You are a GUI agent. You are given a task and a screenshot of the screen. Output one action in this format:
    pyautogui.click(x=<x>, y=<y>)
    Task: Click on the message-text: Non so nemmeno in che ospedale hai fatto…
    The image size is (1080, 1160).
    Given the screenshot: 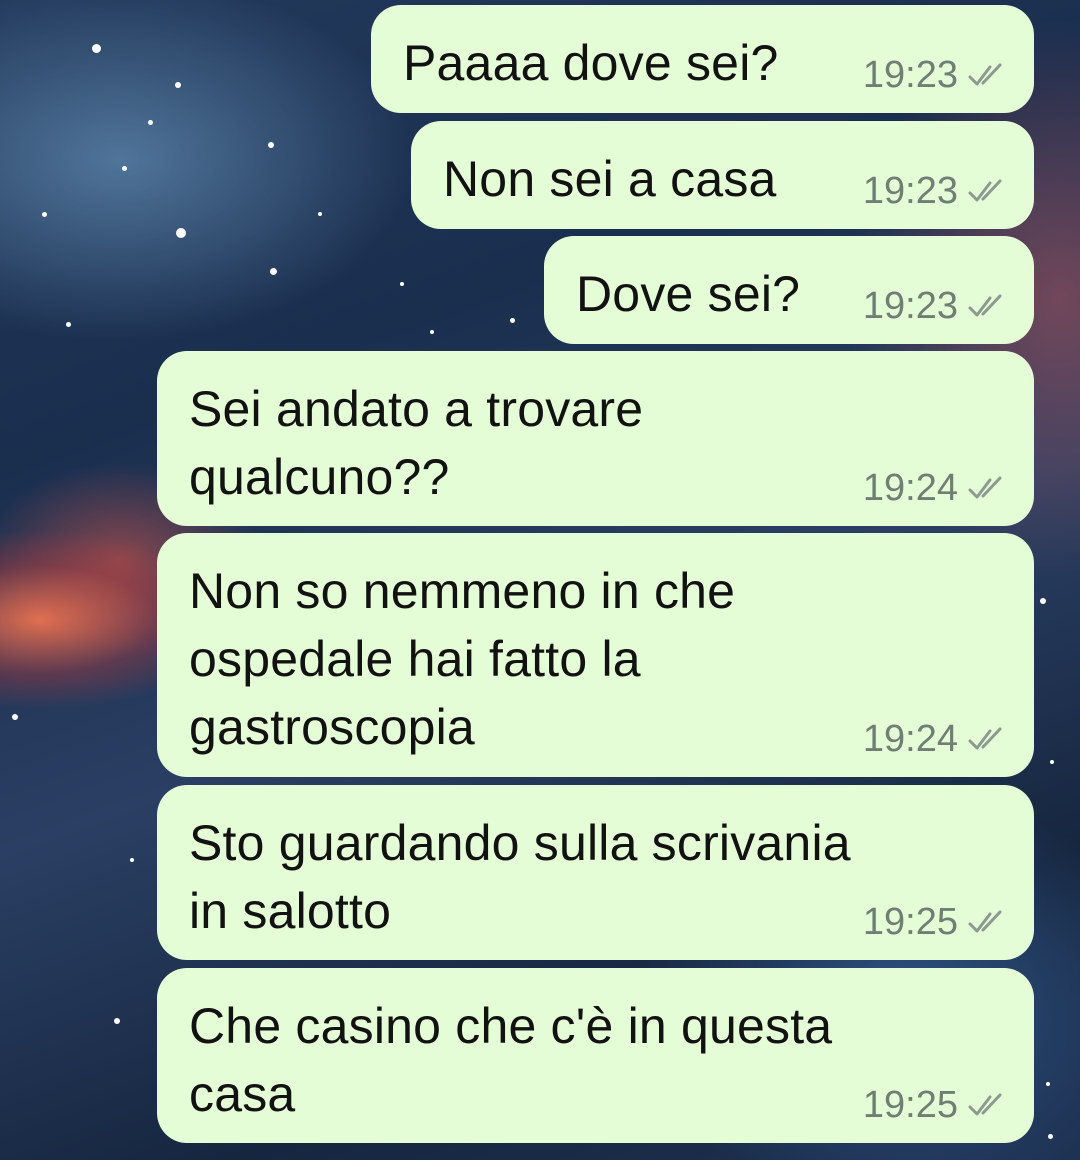 What is the action you would take?
    pyautogui.click(x=462, y=659)
    